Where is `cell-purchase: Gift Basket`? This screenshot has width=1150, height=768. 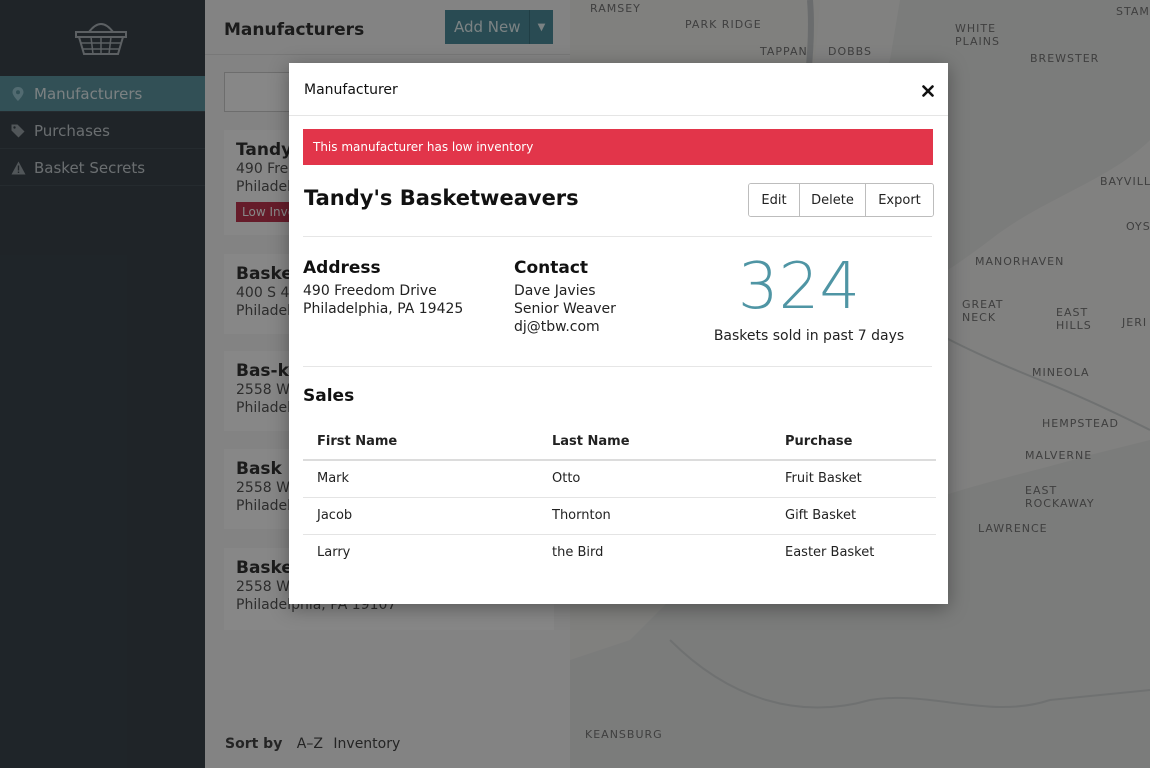 cell-purchase: Gift Basket is located at coordinates (853, 516).